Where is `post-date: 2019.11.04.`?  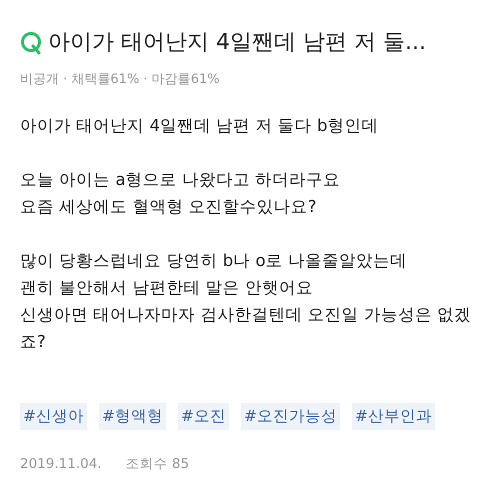
post-date: 2019.11.04. is located at coordinates (61, 464).